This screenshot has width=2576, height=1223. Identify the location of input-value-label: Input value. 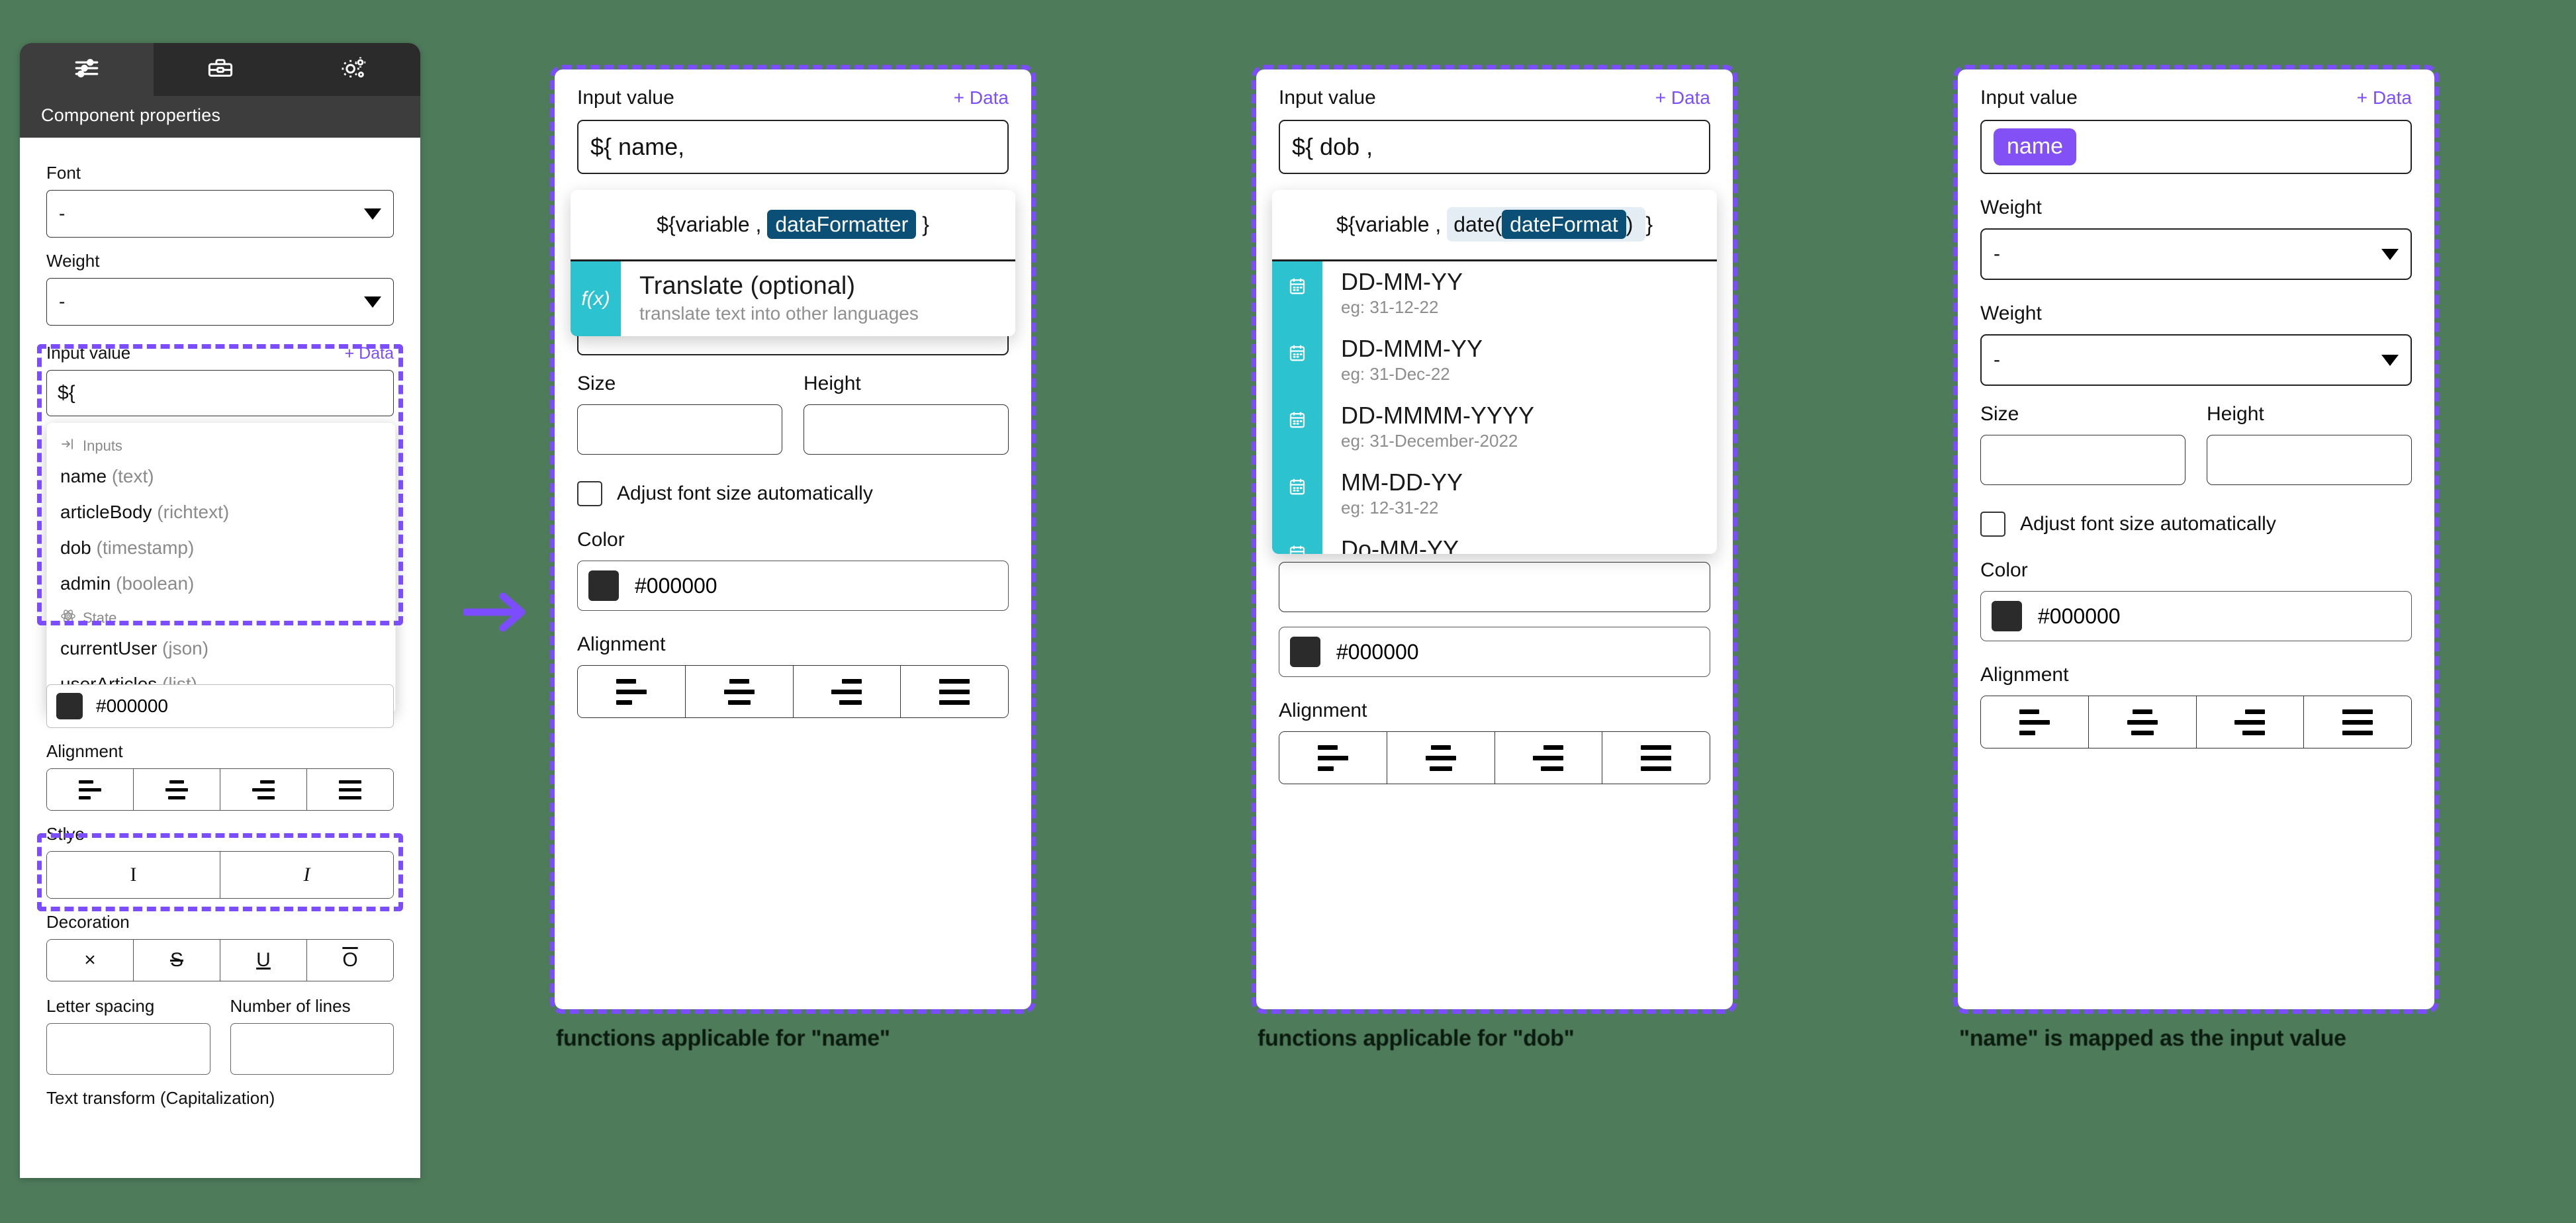
(1327, 98).